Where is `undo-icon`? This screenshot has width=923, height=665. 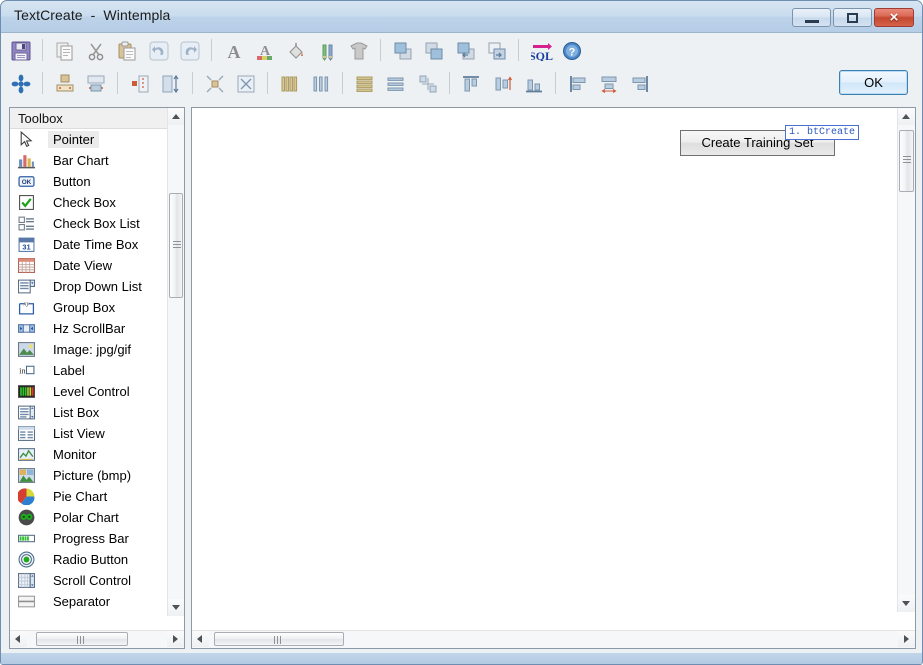
undo-icon is located at coordinates (159, 50).